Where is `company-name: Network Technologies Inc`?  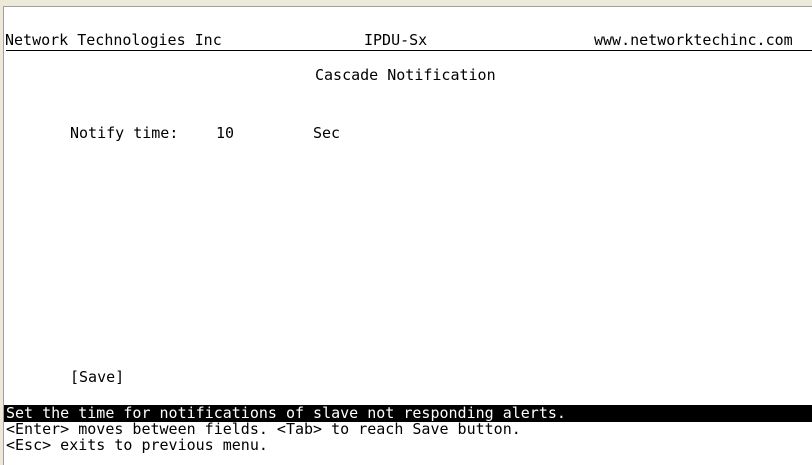 company-name: Network Technologies Inc is located at coordinates (113, 40).